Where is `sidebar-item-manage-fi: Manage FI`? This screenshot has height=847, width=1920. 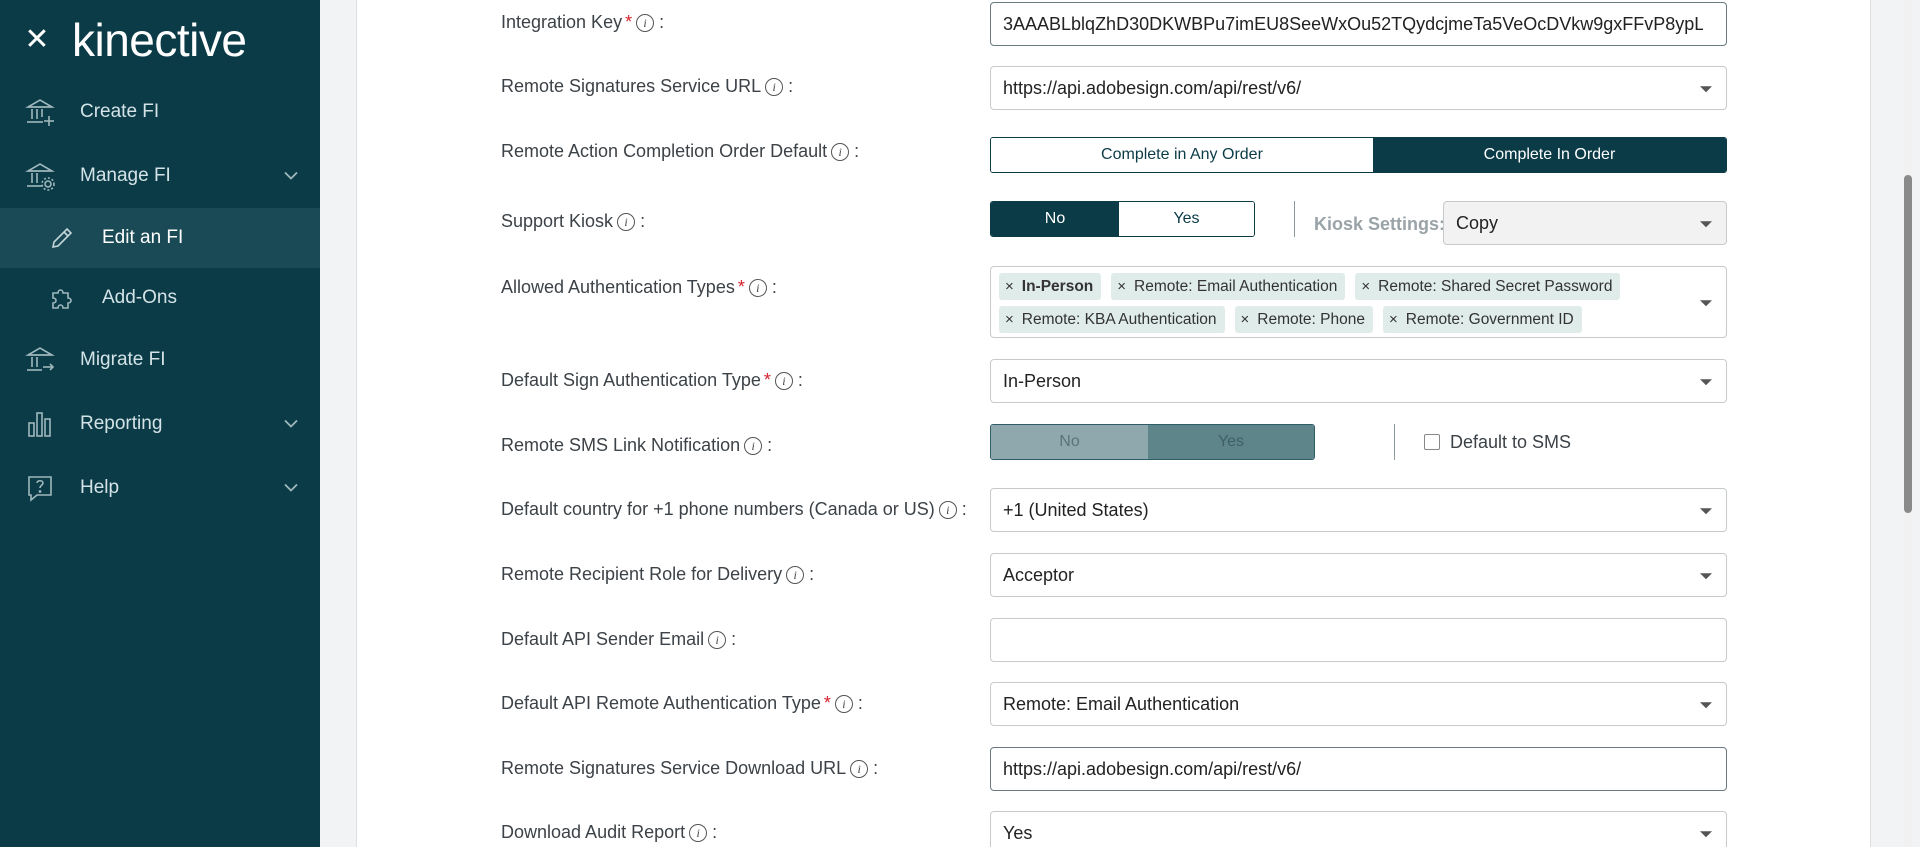 sidebar-item-manage-fi: Manage FI is located at coordinates (160, 176).